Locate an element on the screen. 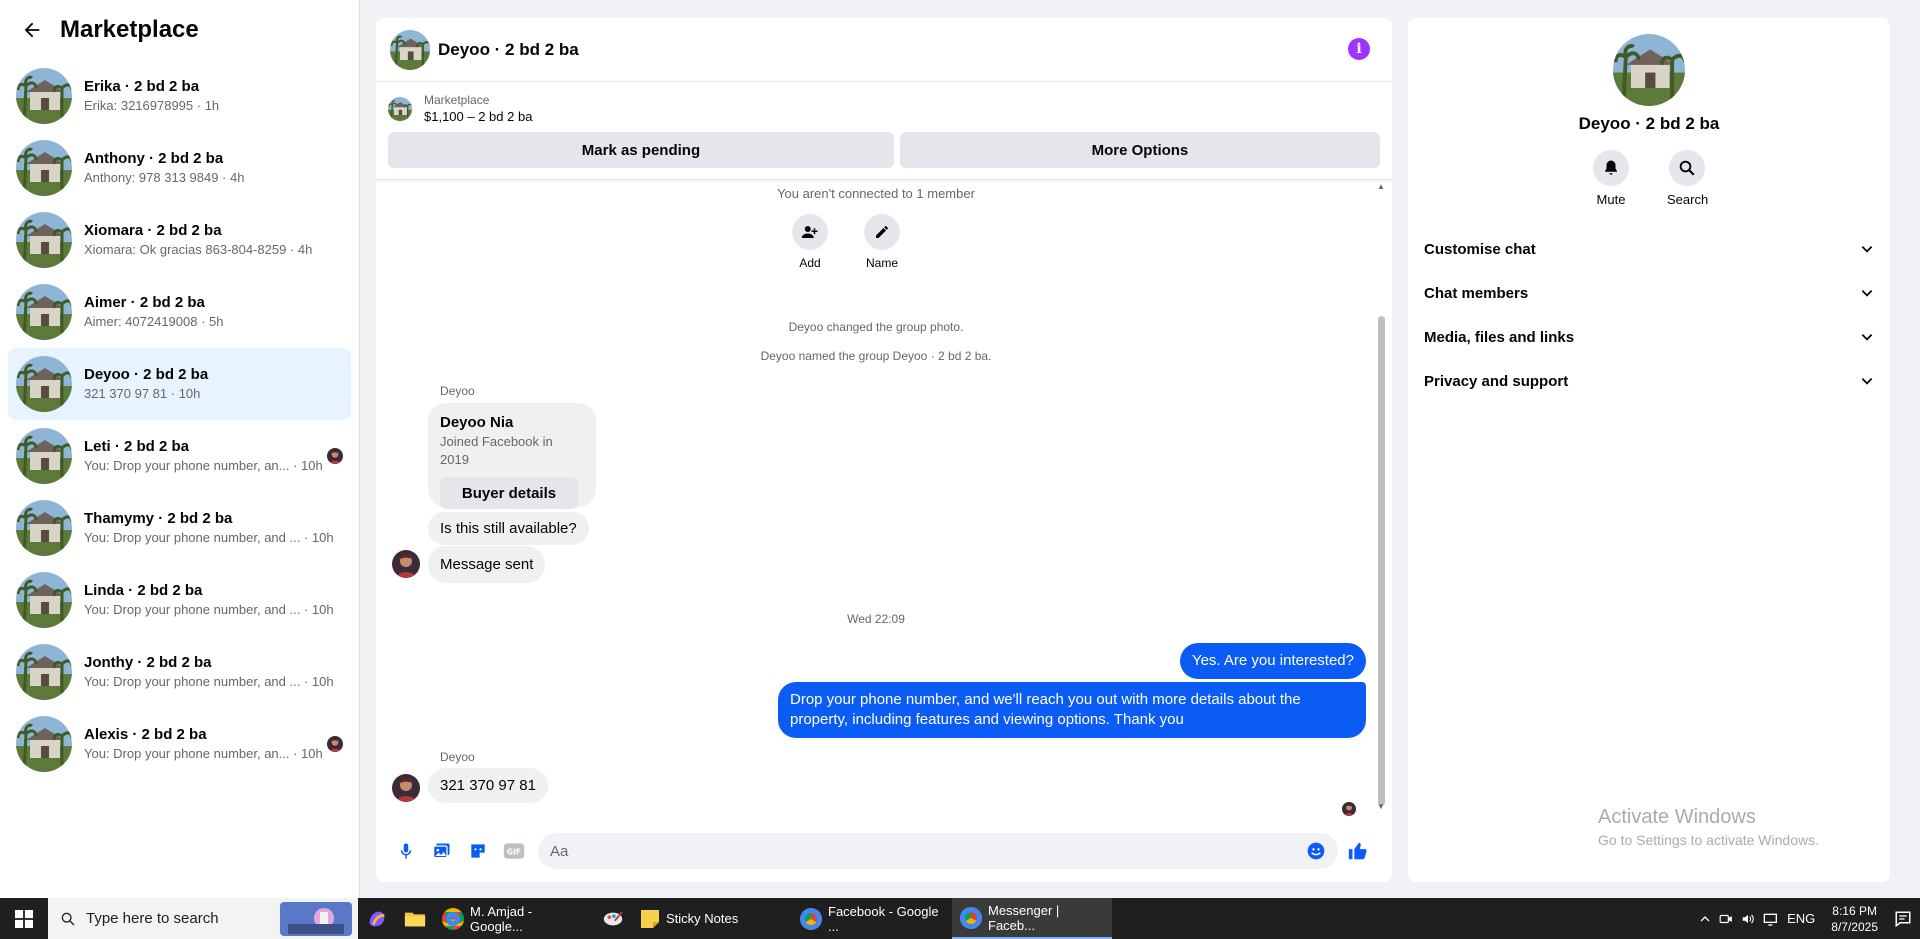 This screenshot has width=1920, height=939. name-group-button: Name is located at coordinates (882, 242).